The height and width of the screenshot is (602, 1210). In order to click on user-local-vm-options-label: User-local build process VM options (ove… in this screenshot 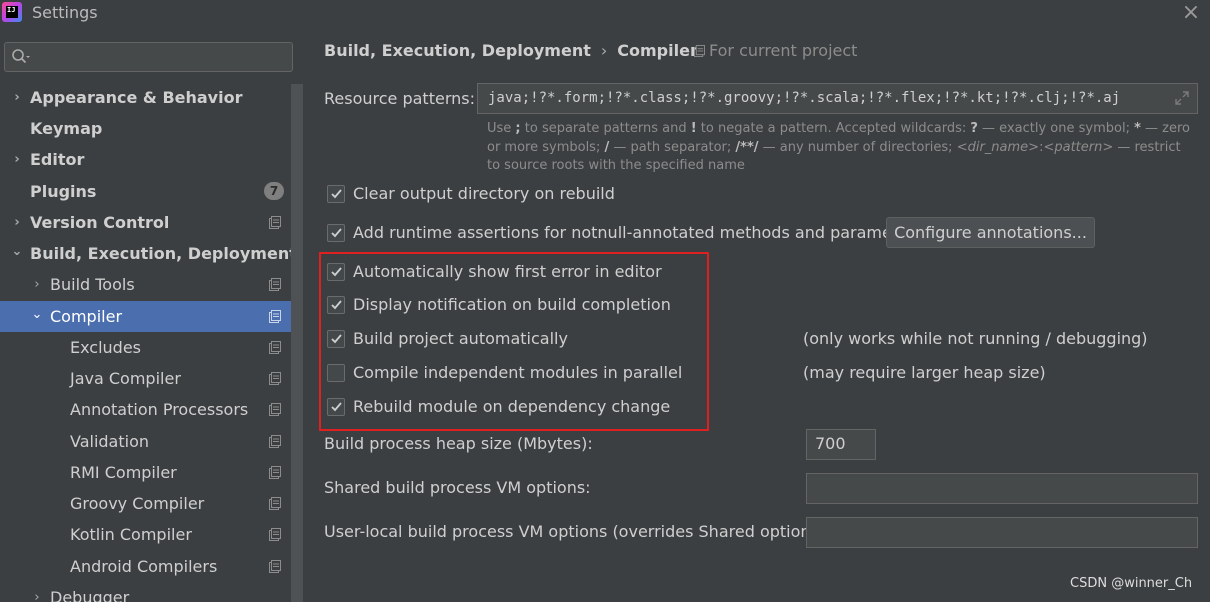, I will do `click(577, 531)`.